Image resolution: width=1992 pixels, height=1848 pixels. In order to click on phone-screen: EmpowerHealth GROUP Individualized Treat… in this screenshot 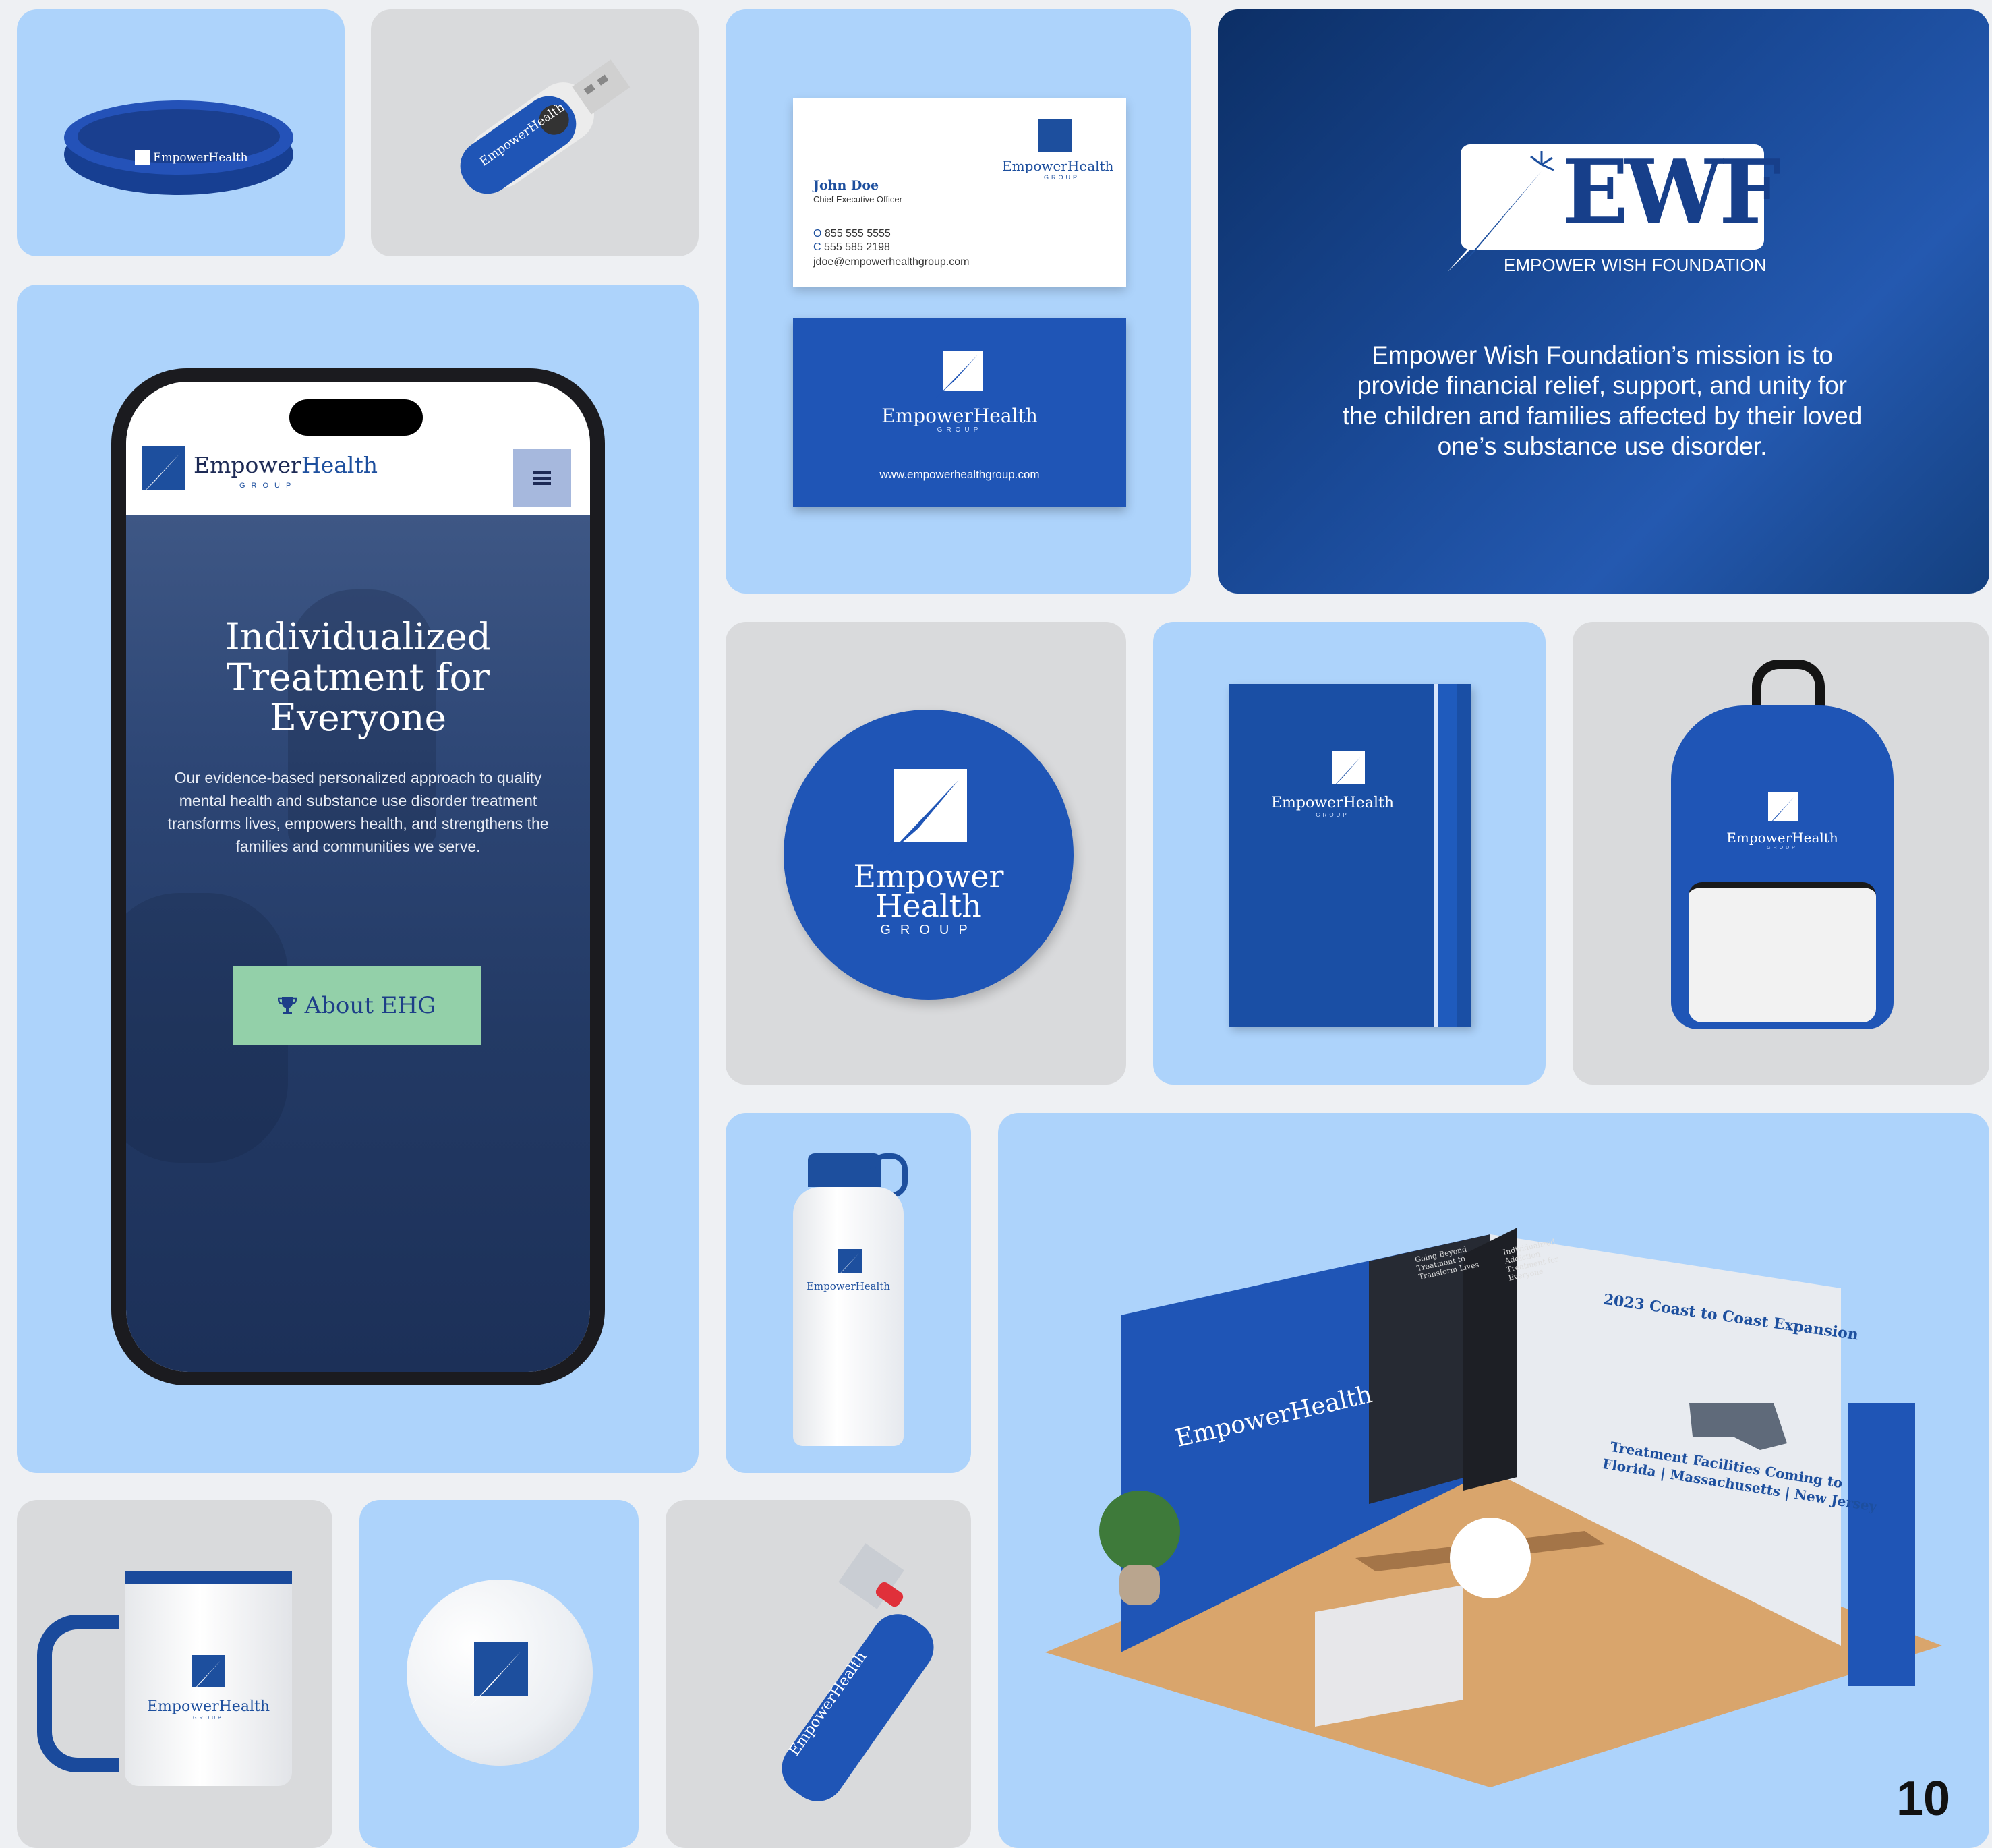, I will do `click(358, 877)`.